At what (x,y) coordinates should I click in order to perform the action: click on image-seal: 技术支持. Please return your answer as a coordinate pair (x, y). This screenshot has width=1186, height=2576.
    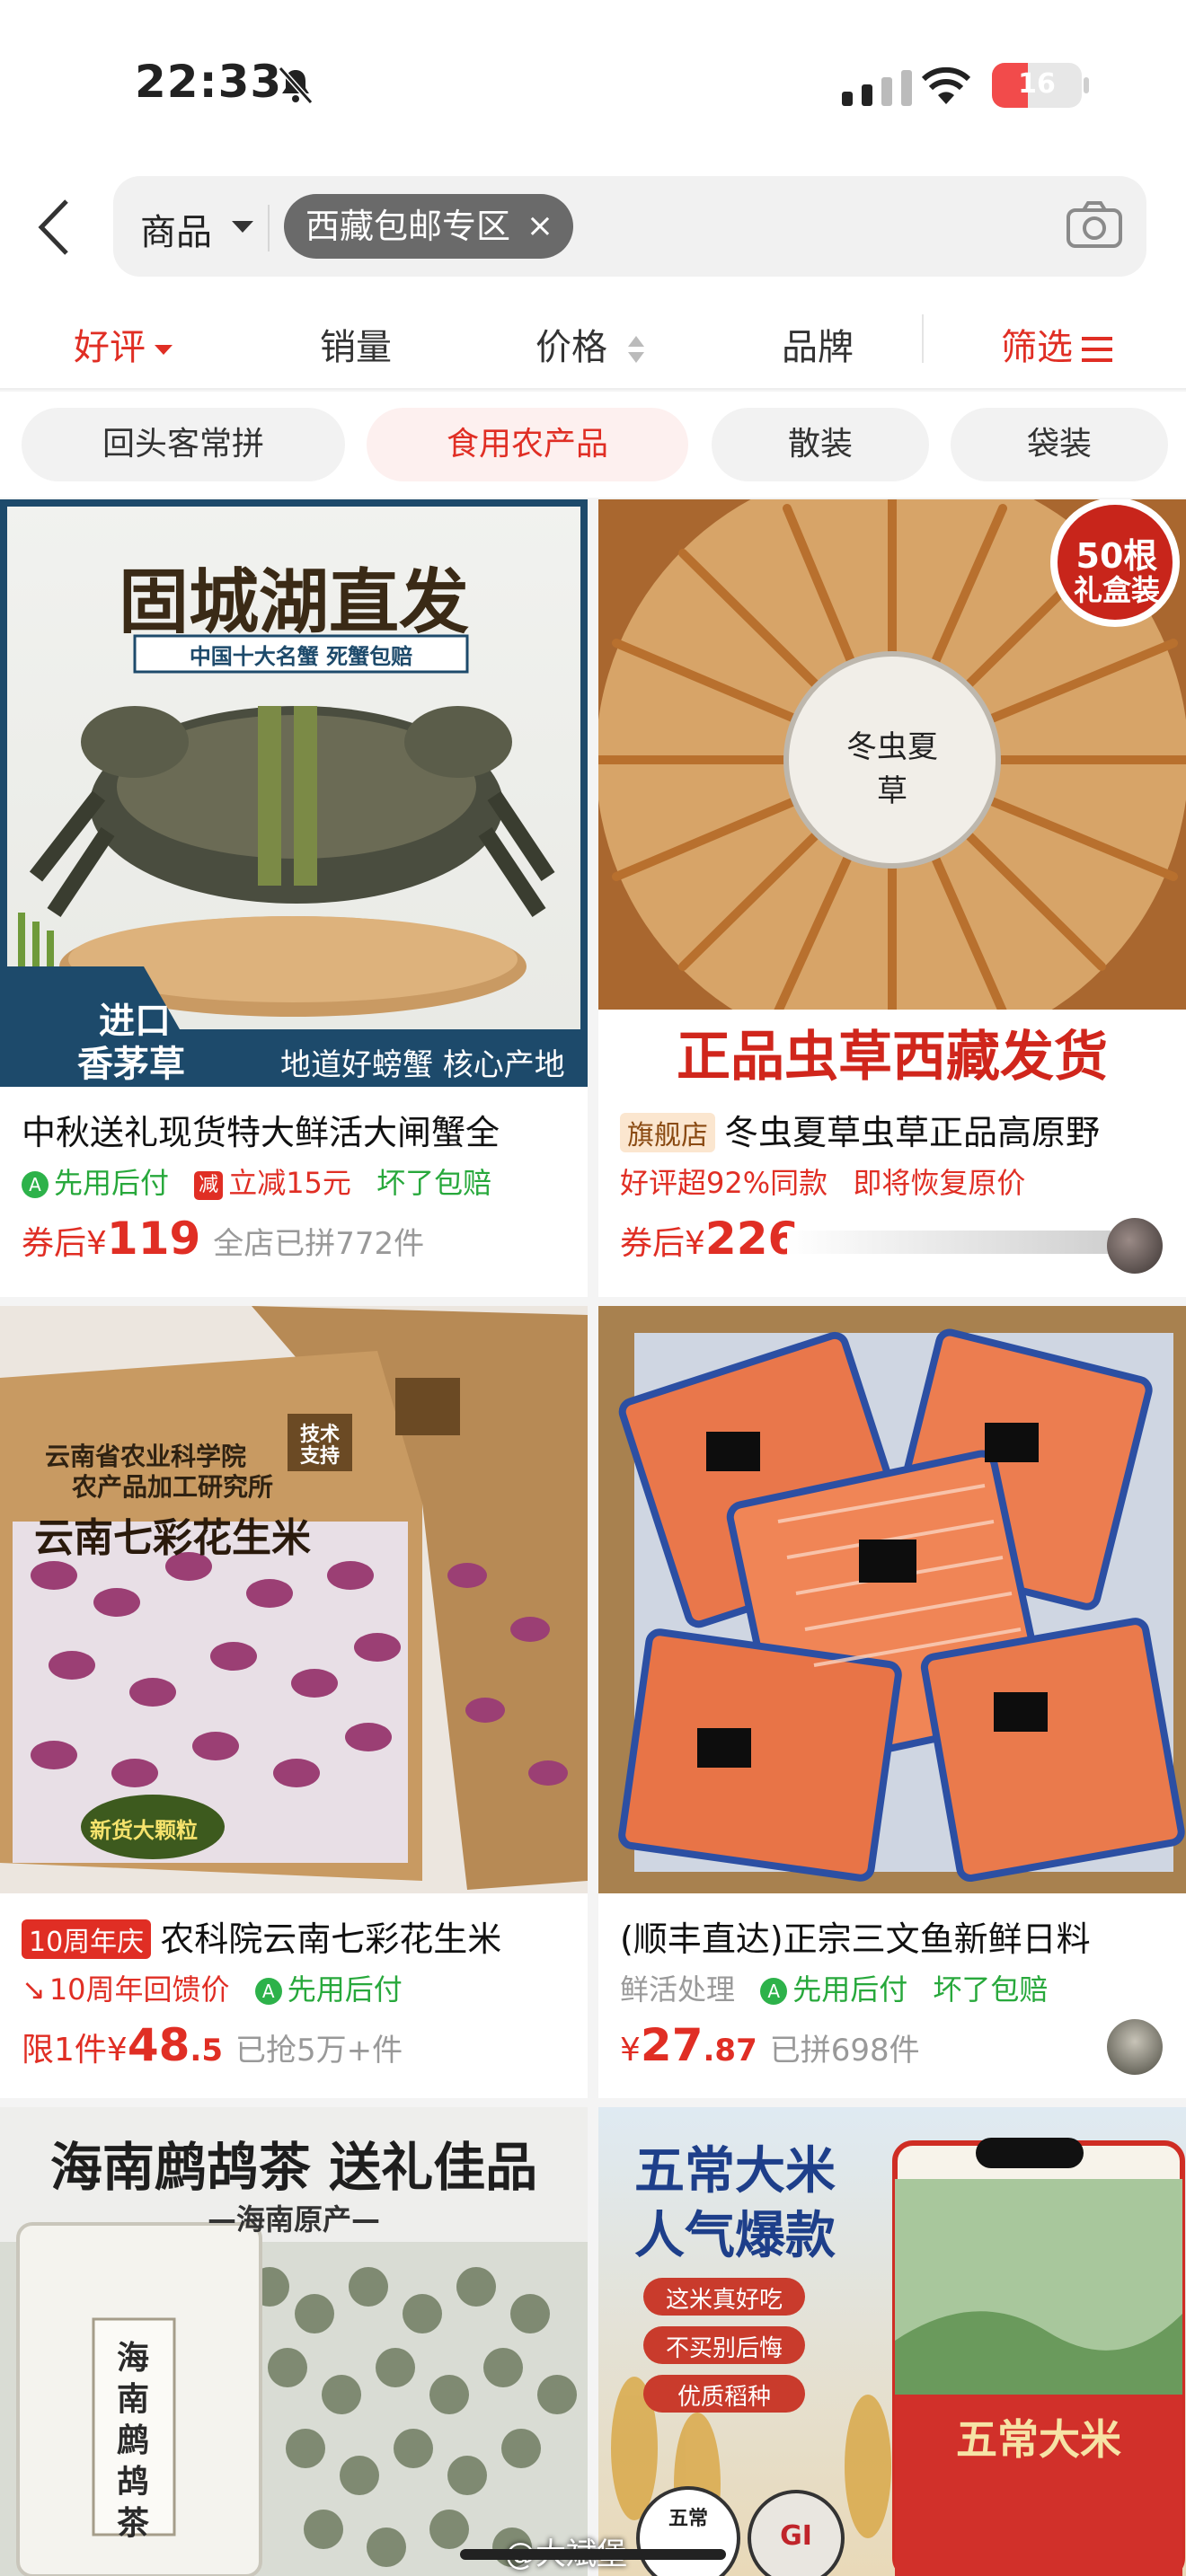
    Looking at the image, I should click on (319, 1446).